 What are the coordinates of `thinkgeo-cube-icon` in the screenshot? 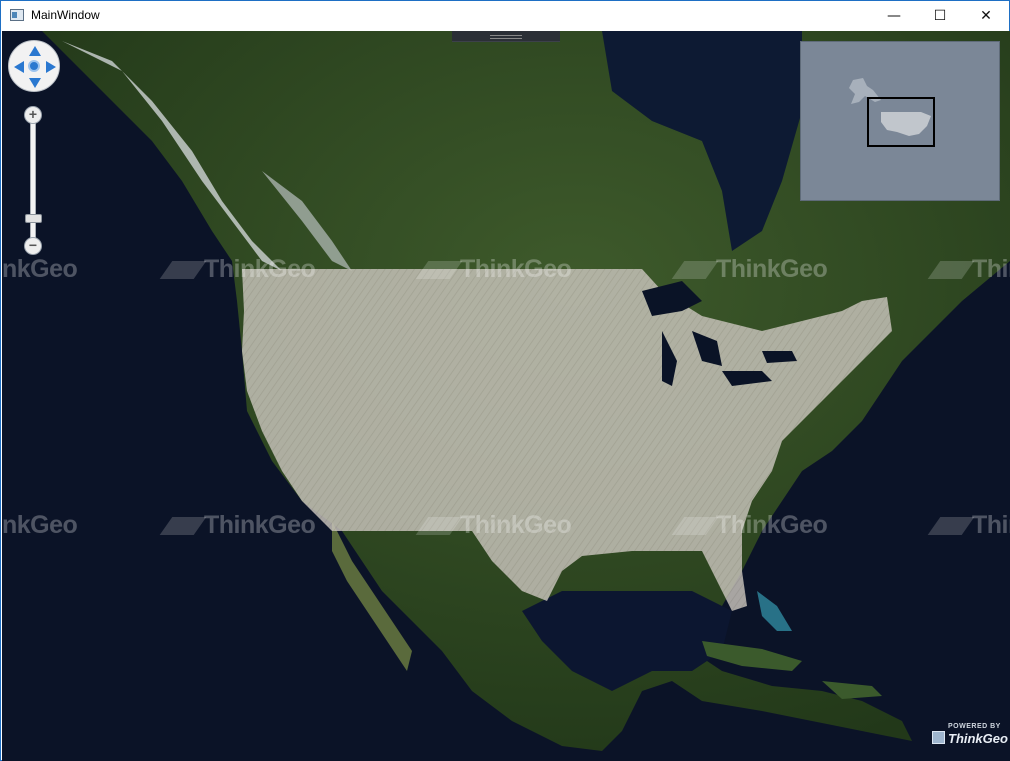 It's located at (938, 737).